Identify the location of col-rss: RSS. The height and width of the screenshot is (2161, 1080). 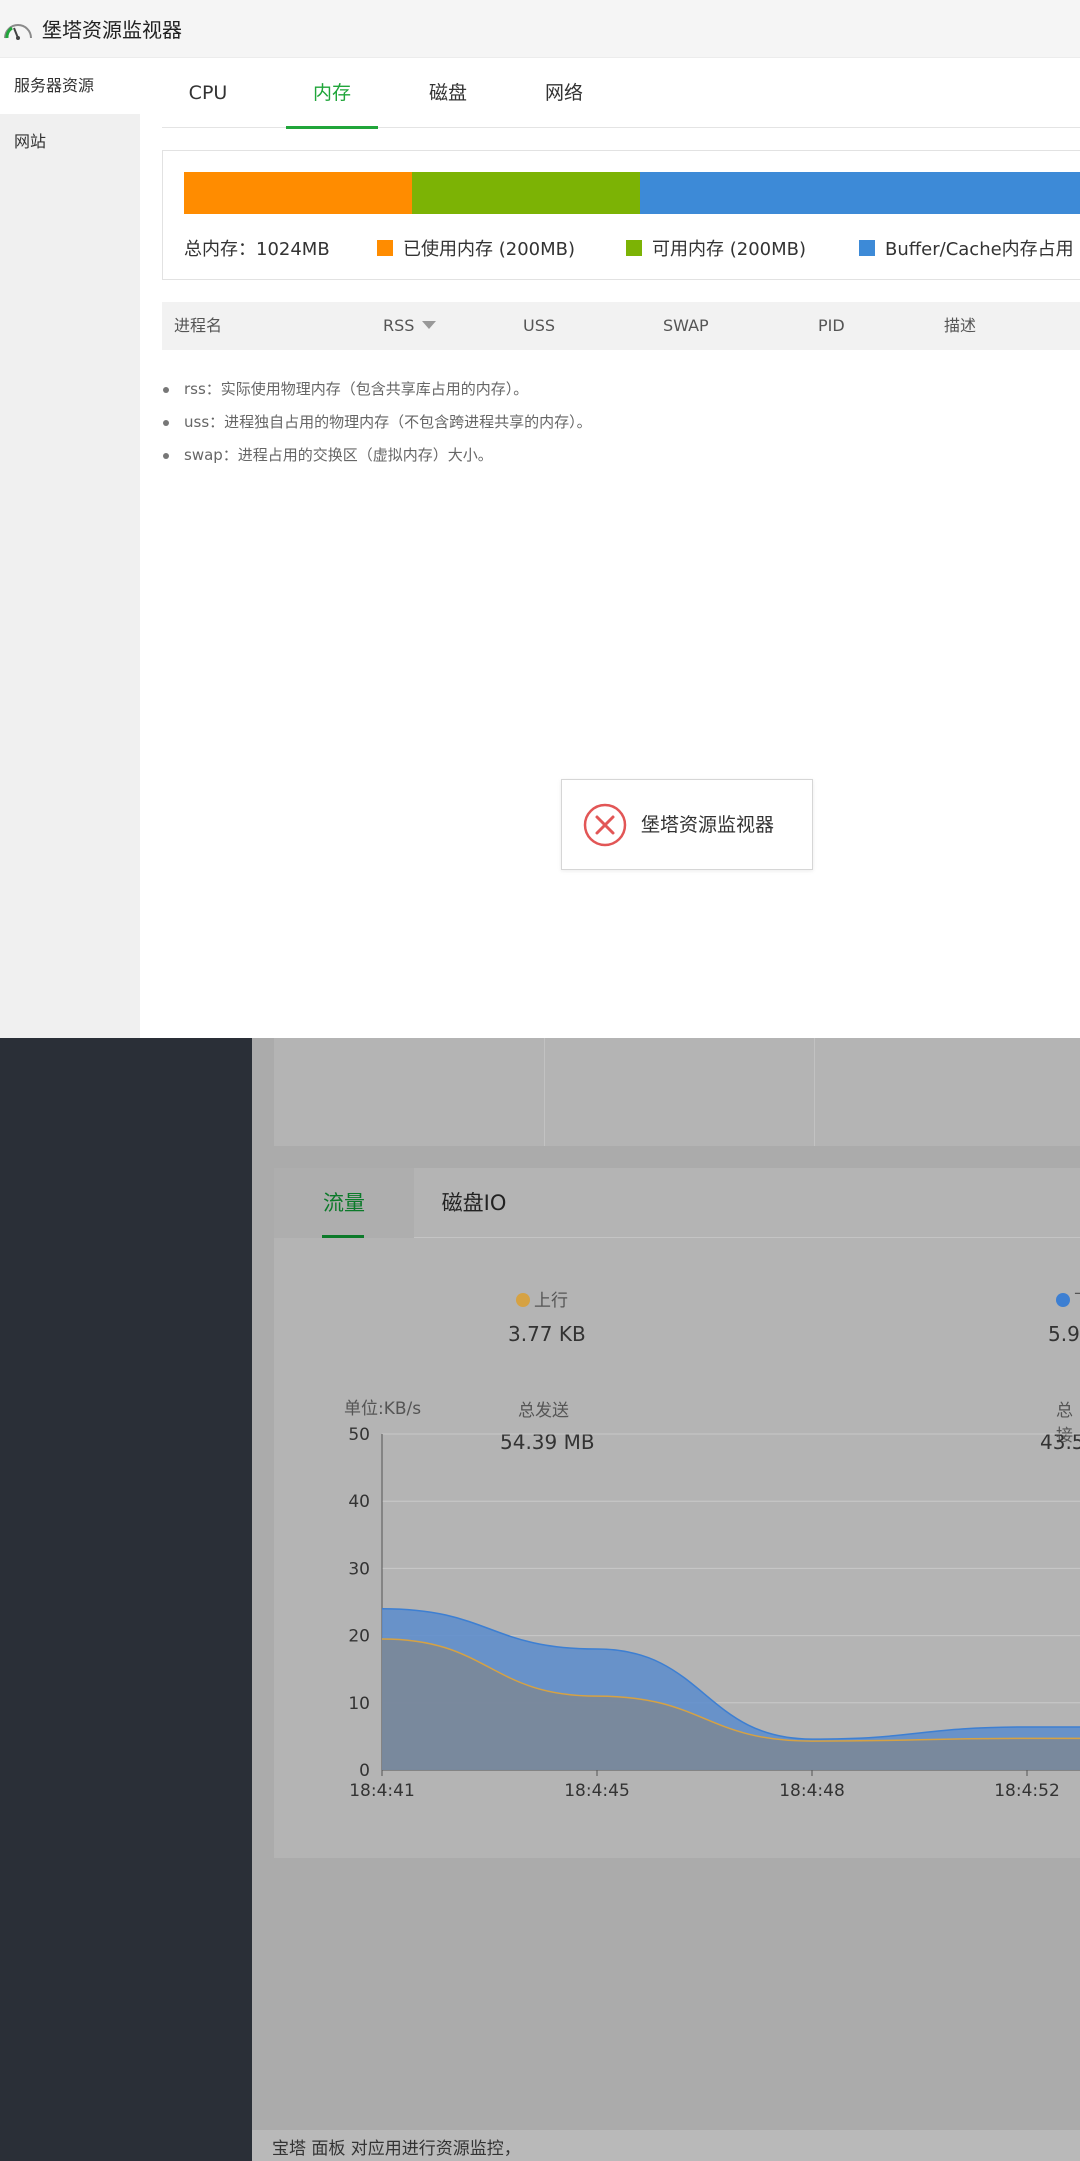
(410, 326).